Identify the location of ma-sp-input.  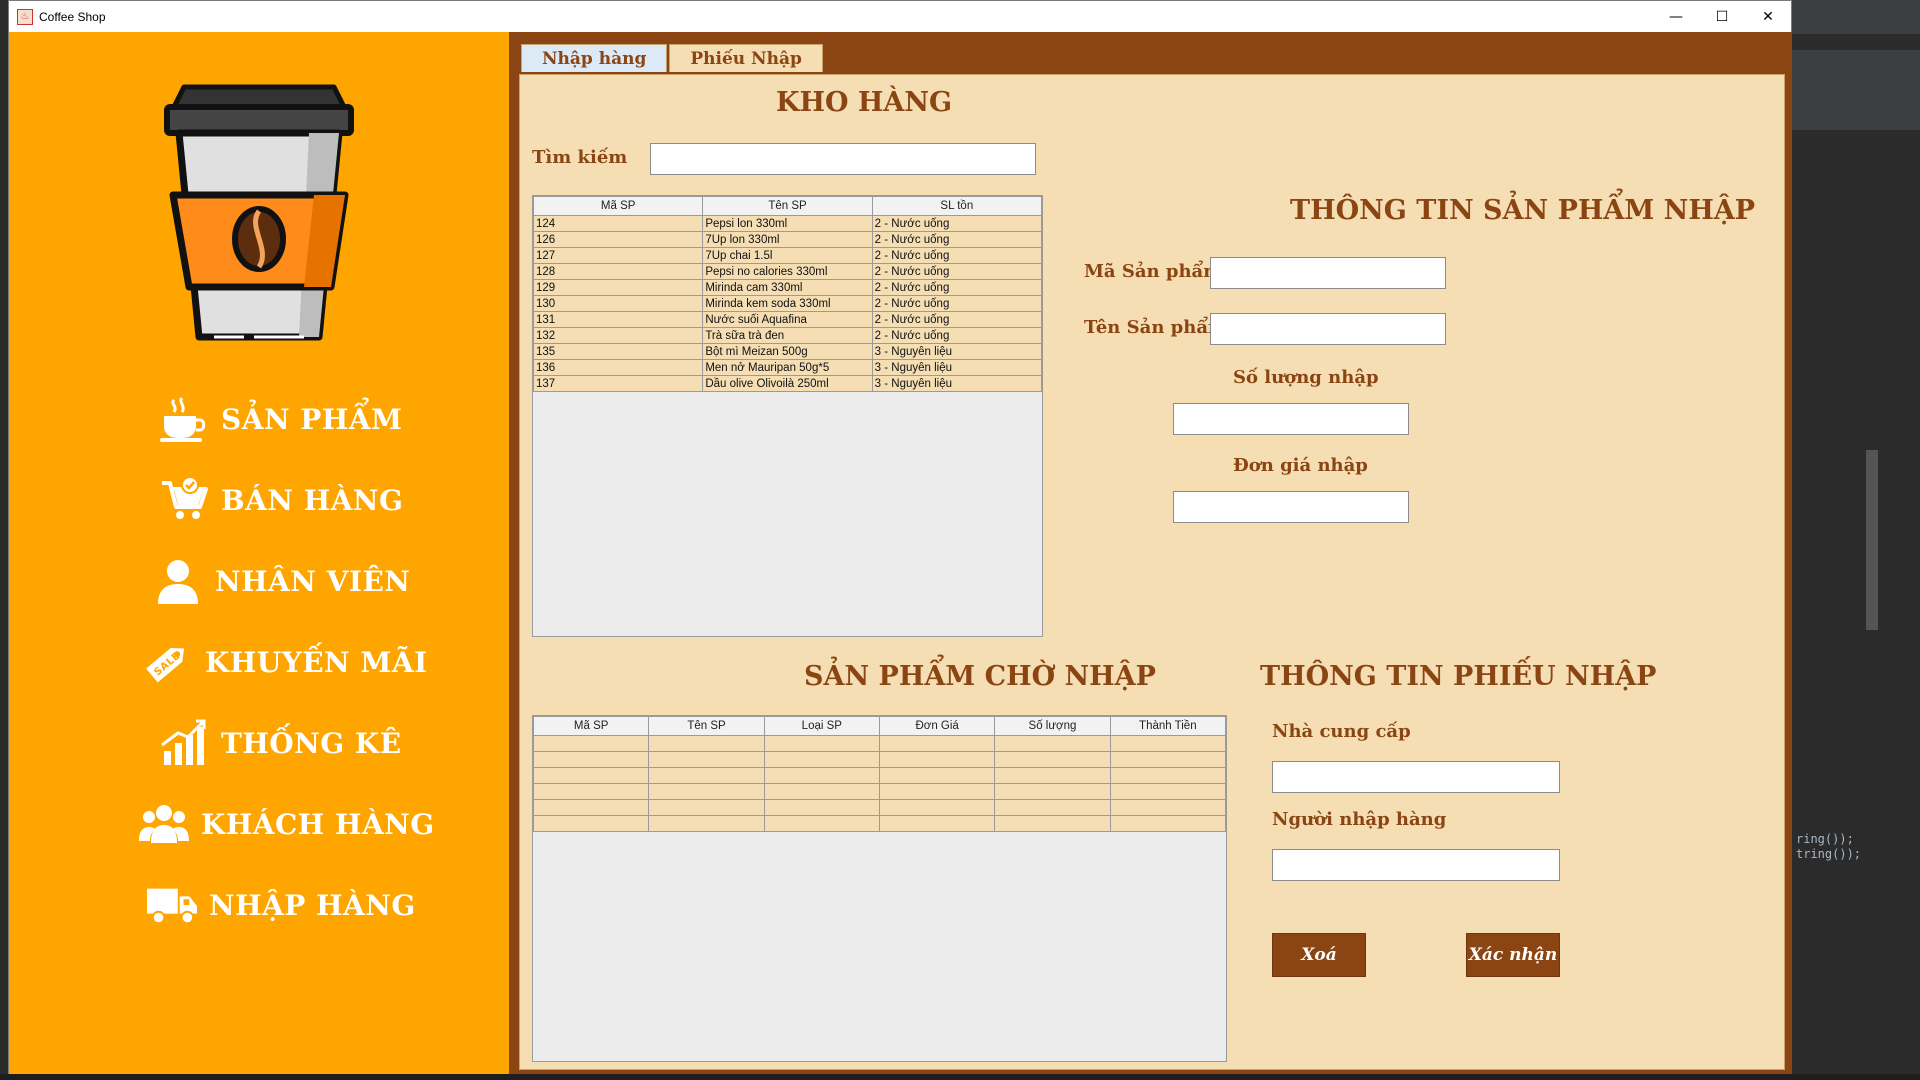
(1328, 273).